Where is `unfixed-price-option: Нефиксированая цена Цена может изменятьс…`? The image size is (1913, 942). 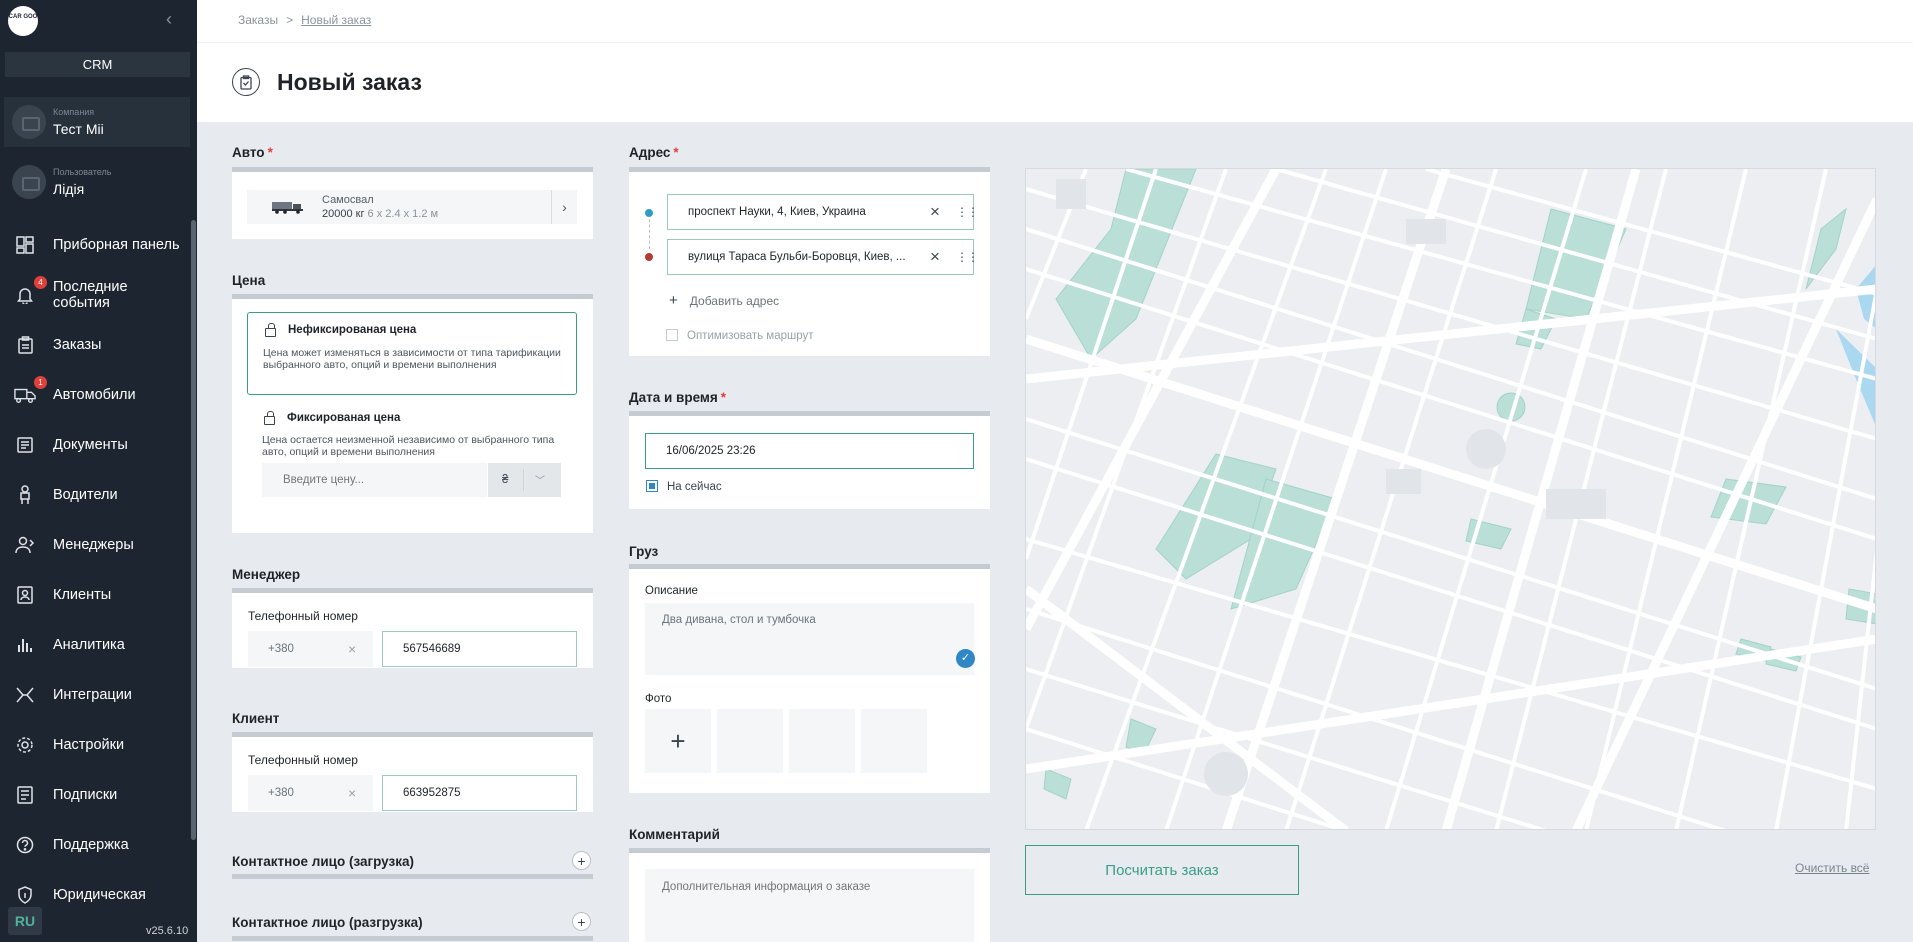
unfixed-price-option: Нефиксированая цена Цена может изменятьс… is located at coordinates (412, 353).